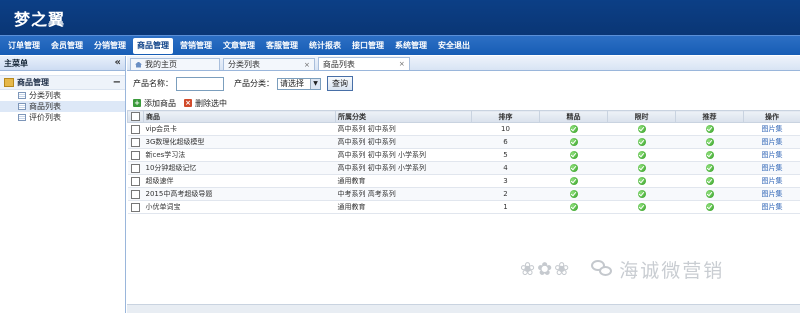 This screenshot has width=800, height=313. What do you see at coordinates (110, 46) in the screenshot?
I see `nav-item: 分销管理` at bounding box center [110, 46].